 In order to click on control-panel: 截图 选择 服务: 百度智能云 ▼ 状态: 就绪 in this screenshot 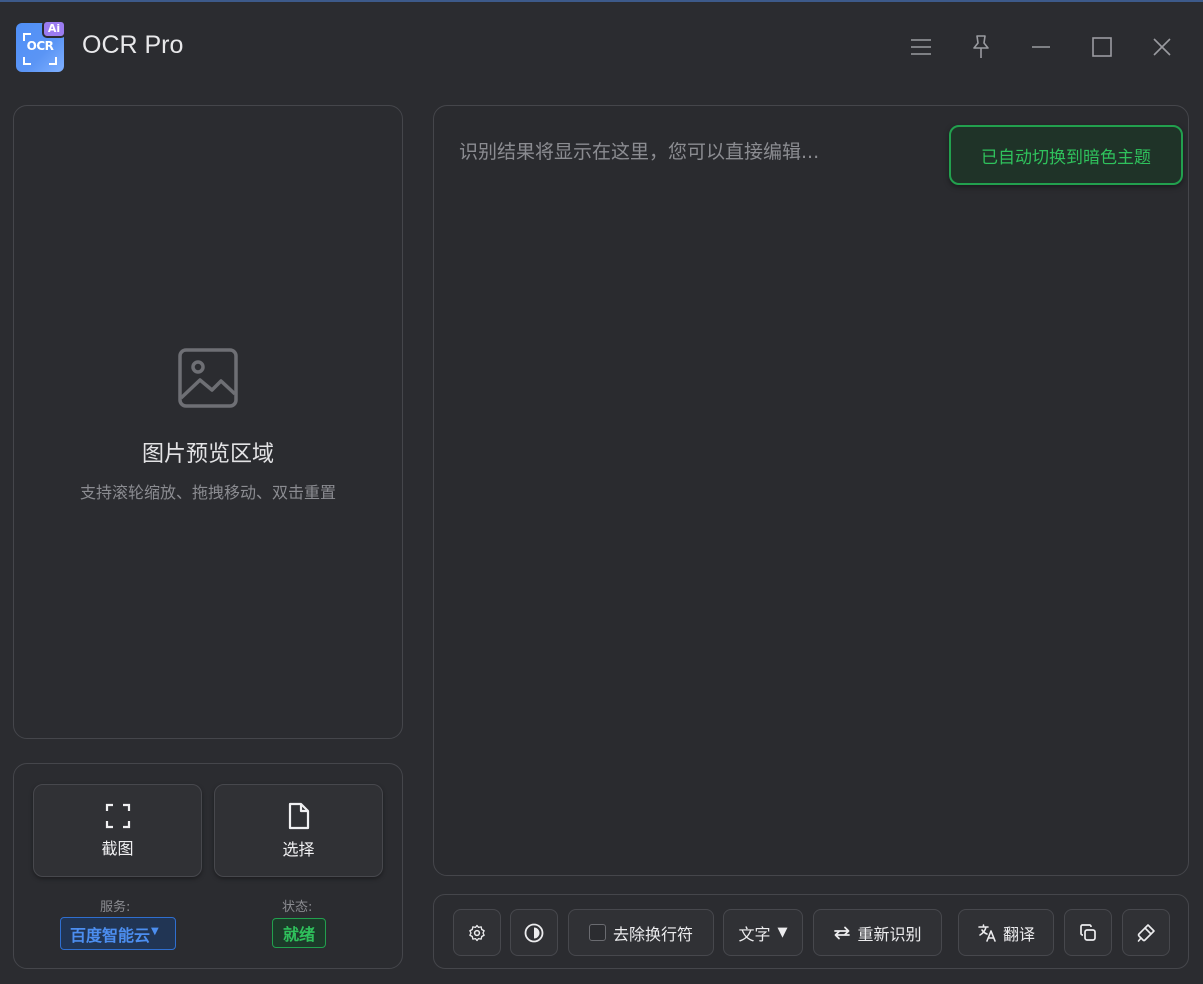, I will do `click(208, 866)`.